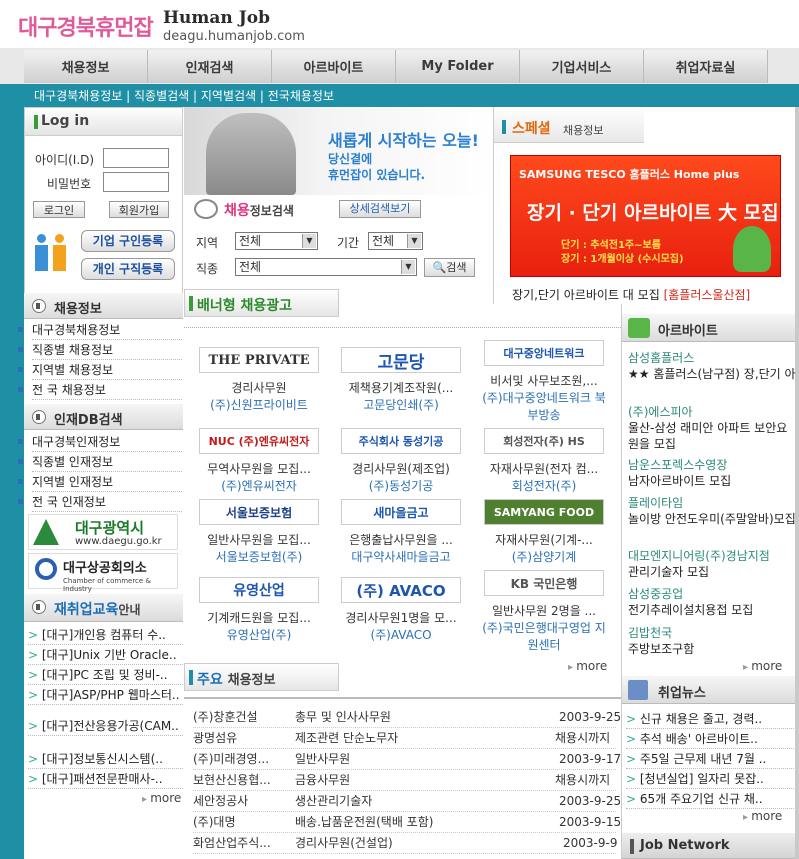  What do you see at coordinates (544, 485) in the screenshot?
I see `company-name: 회성전자(주)` at bounding box center [544, 485].